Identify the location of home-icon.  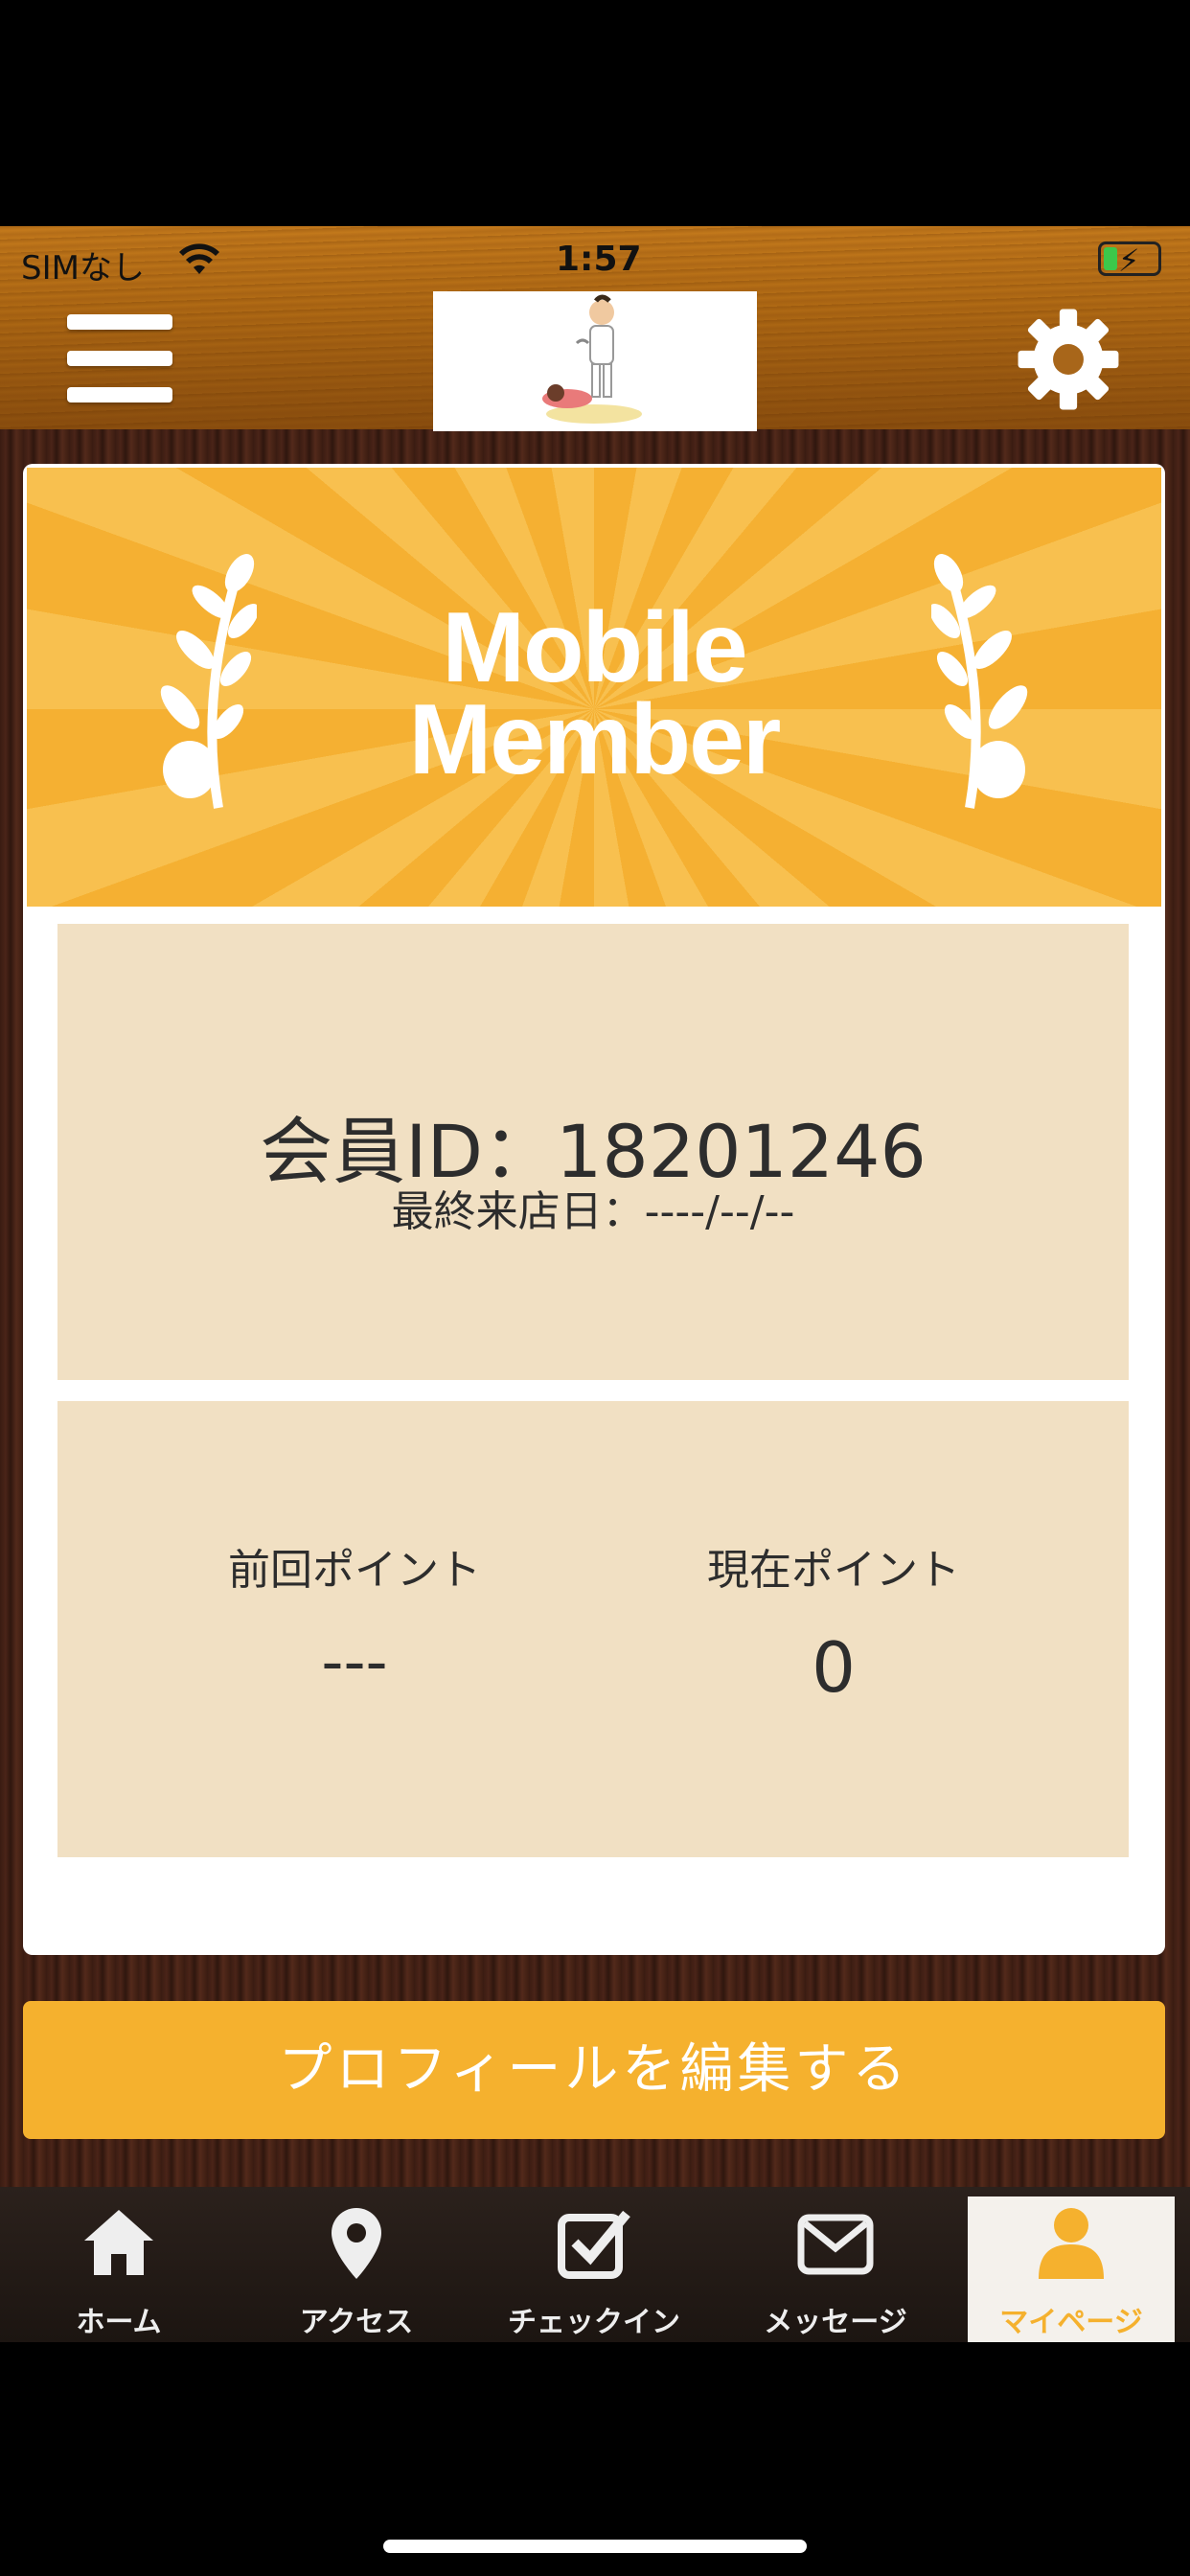
(119, 2242).